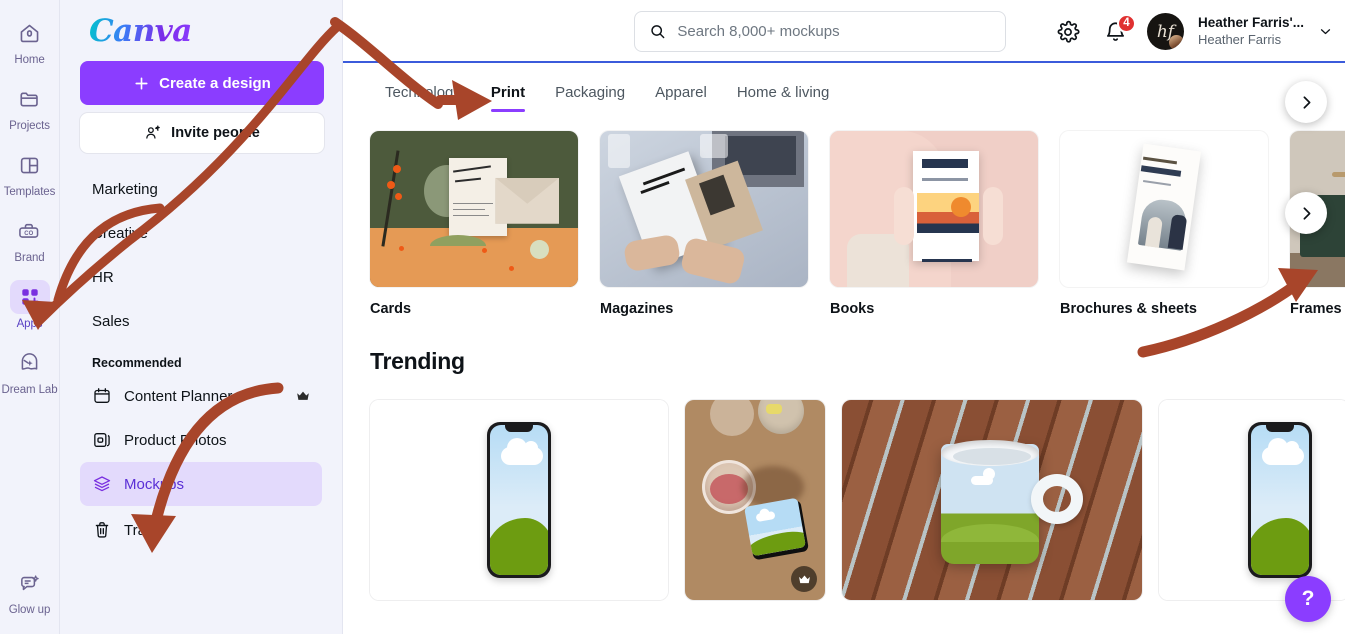 The height and width of the screenshot is (634, 1345). Describe the element at coordinates (1192, 31) in the screenshot. I see `top-bar-right: 4 hf Heather Farris'... Heather Farris` at that location.